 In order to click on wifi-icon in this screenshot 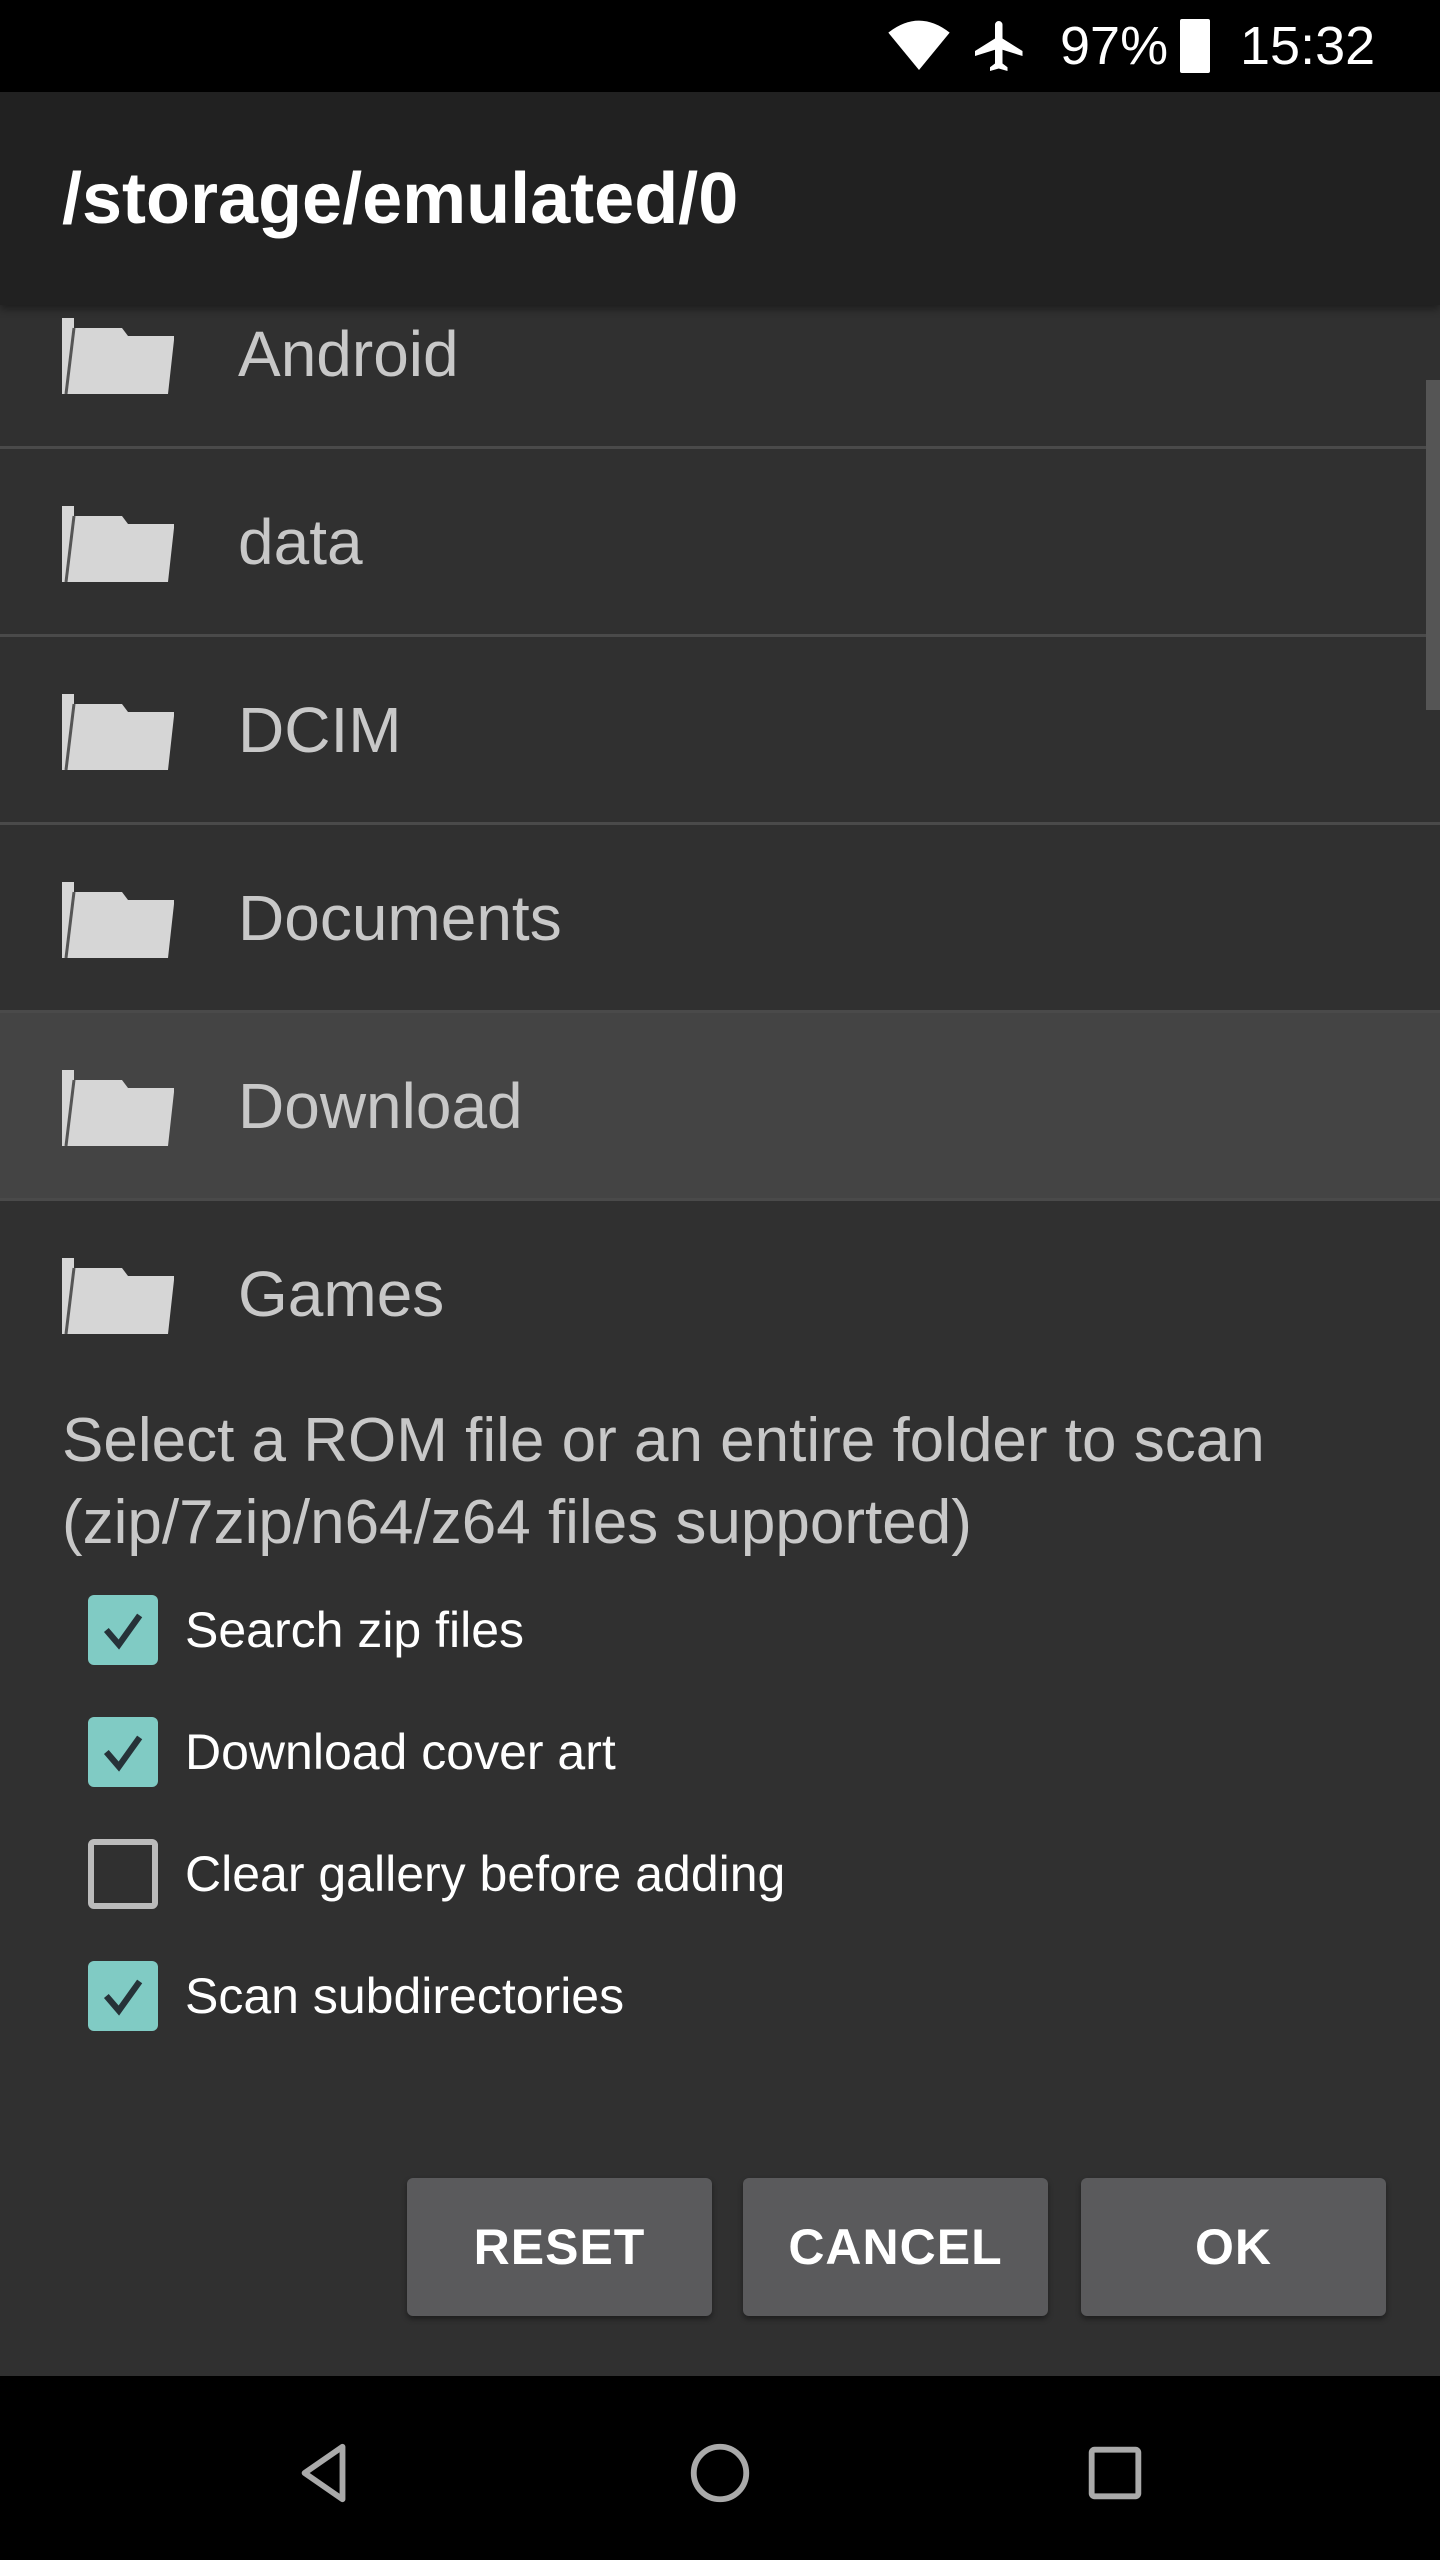, I will do `click(919, 45)`.